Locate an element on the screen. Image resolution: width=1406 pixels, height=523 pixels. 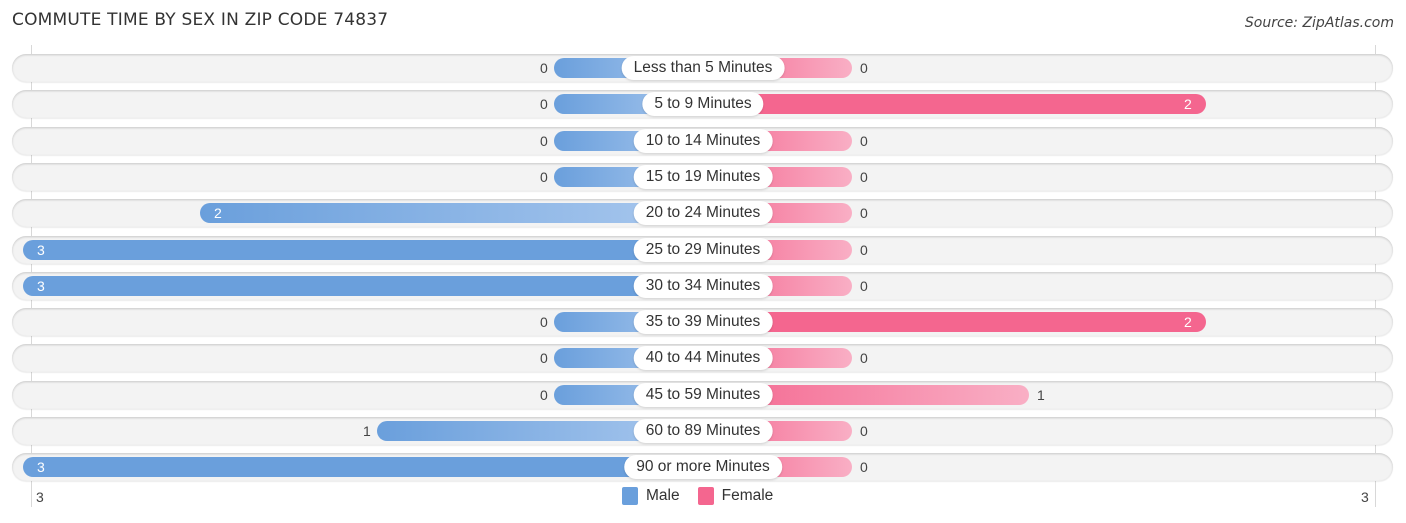
category-label: 35 to 39 Minutes is located at coordinates (703, 322).